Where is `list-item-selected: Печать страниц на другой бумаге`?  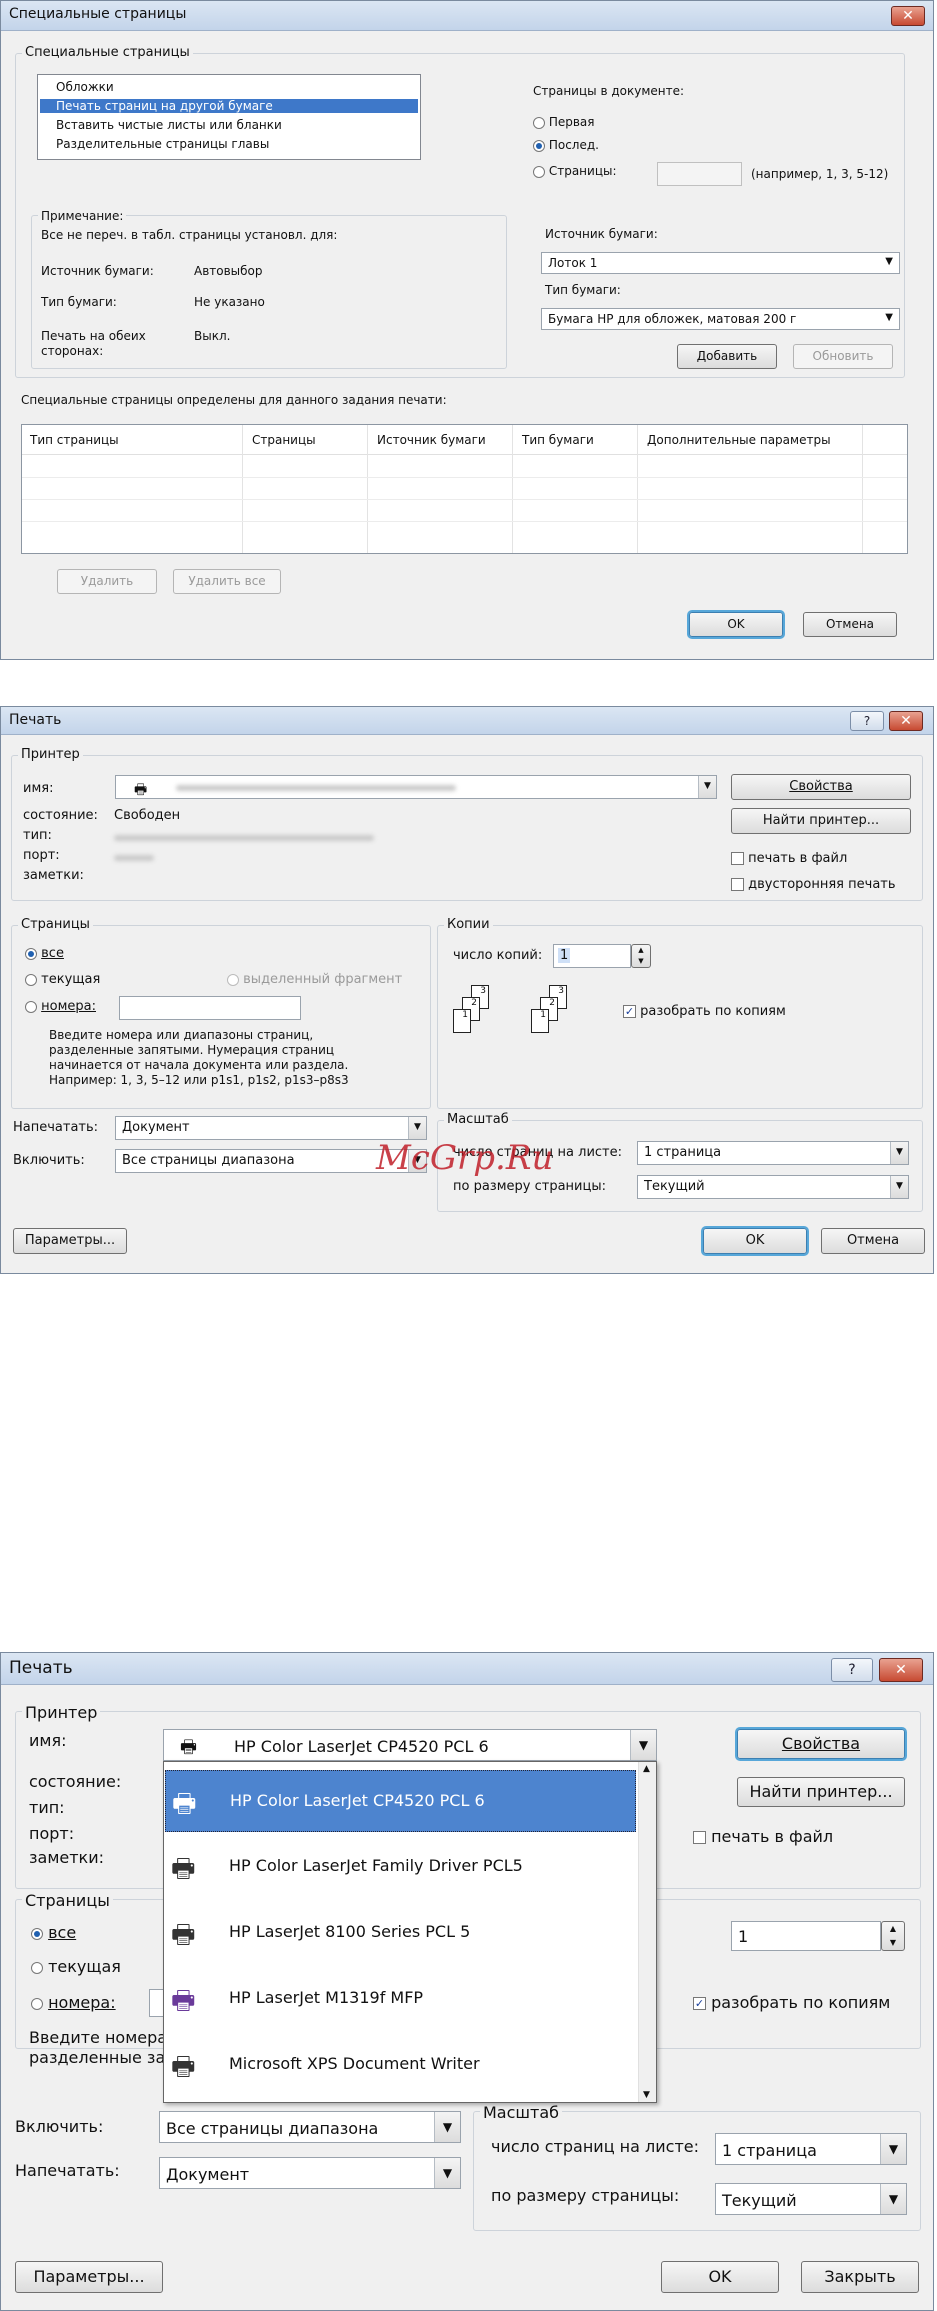 list-item-selected: Печать страниц на другой бумаге is located at coordinates (229, 106).